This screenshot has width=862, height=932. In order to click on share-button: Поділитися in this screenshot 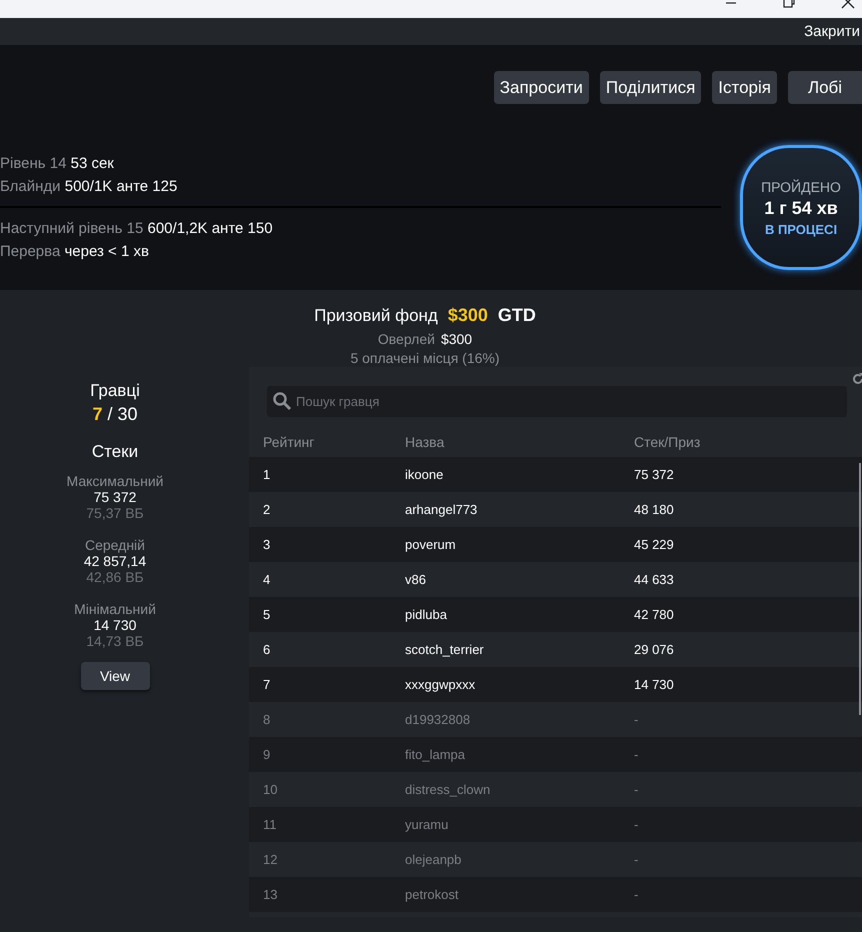, I will do `click(651, 87)`.